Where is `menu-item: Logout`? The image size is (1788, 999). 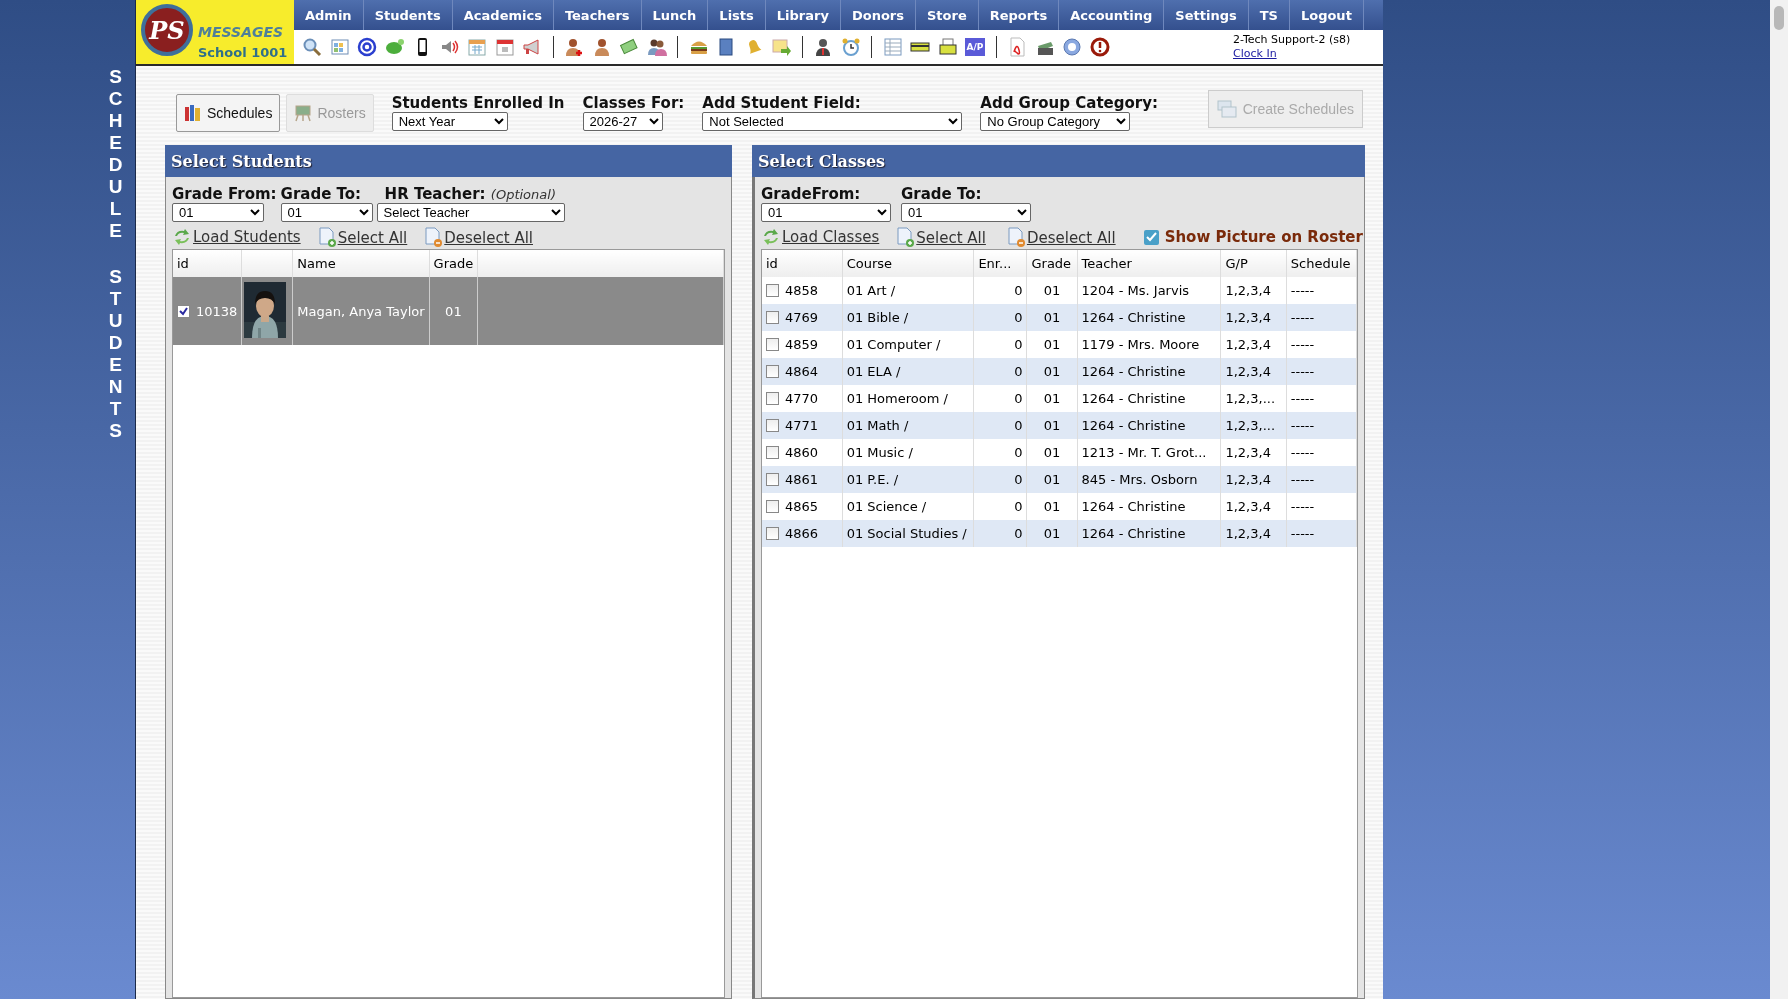 menu-item: Logout is located at coordinates (1326, 15).